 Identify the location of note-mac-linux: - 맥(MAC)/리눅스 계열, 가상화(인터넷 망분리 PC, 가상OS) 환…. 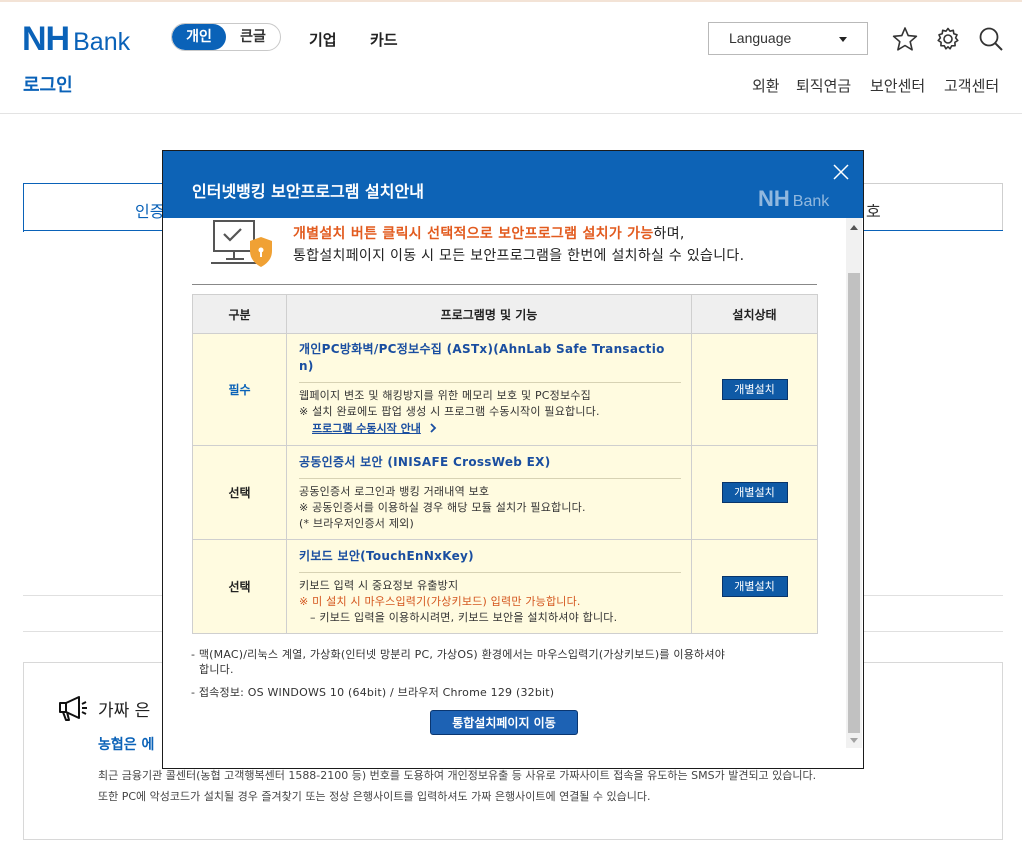
(458, 654).